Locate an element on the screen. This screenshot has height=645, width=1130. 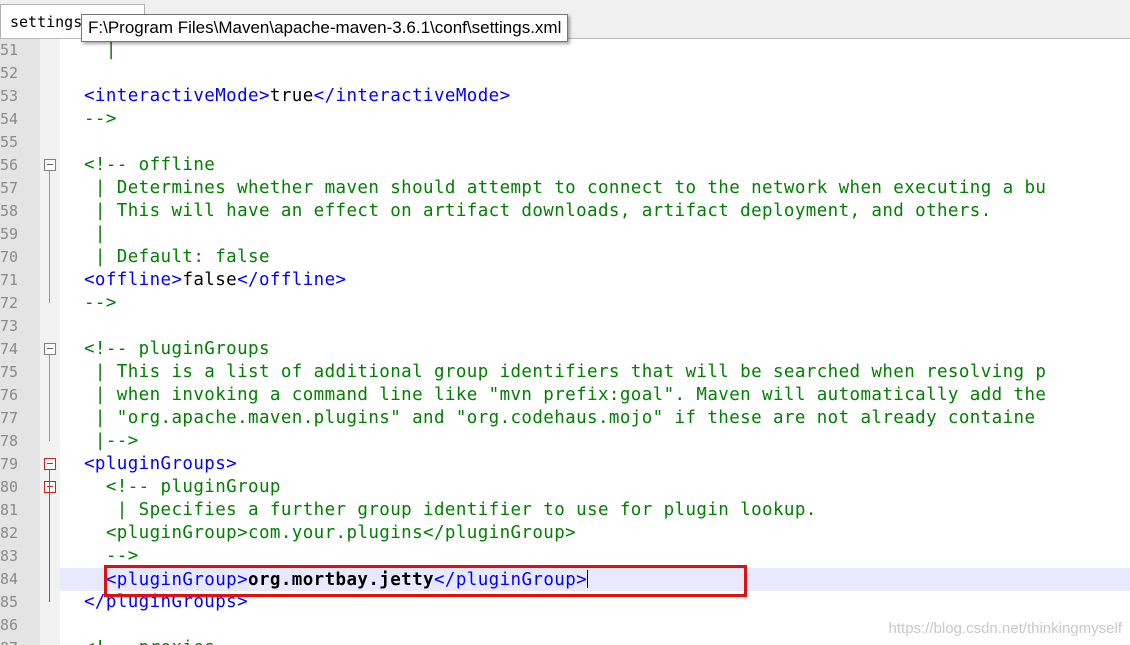
line-number: 77 is located at coordinates (9, 418).